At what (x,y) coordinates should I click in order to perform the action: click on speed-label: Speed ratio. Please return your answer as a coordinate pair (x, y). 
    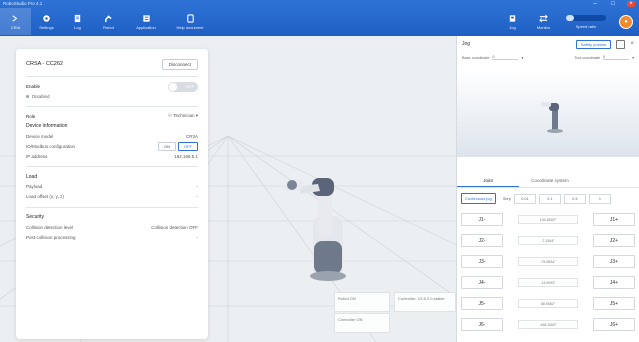
    Looking at the image, I should click on (586, 26).